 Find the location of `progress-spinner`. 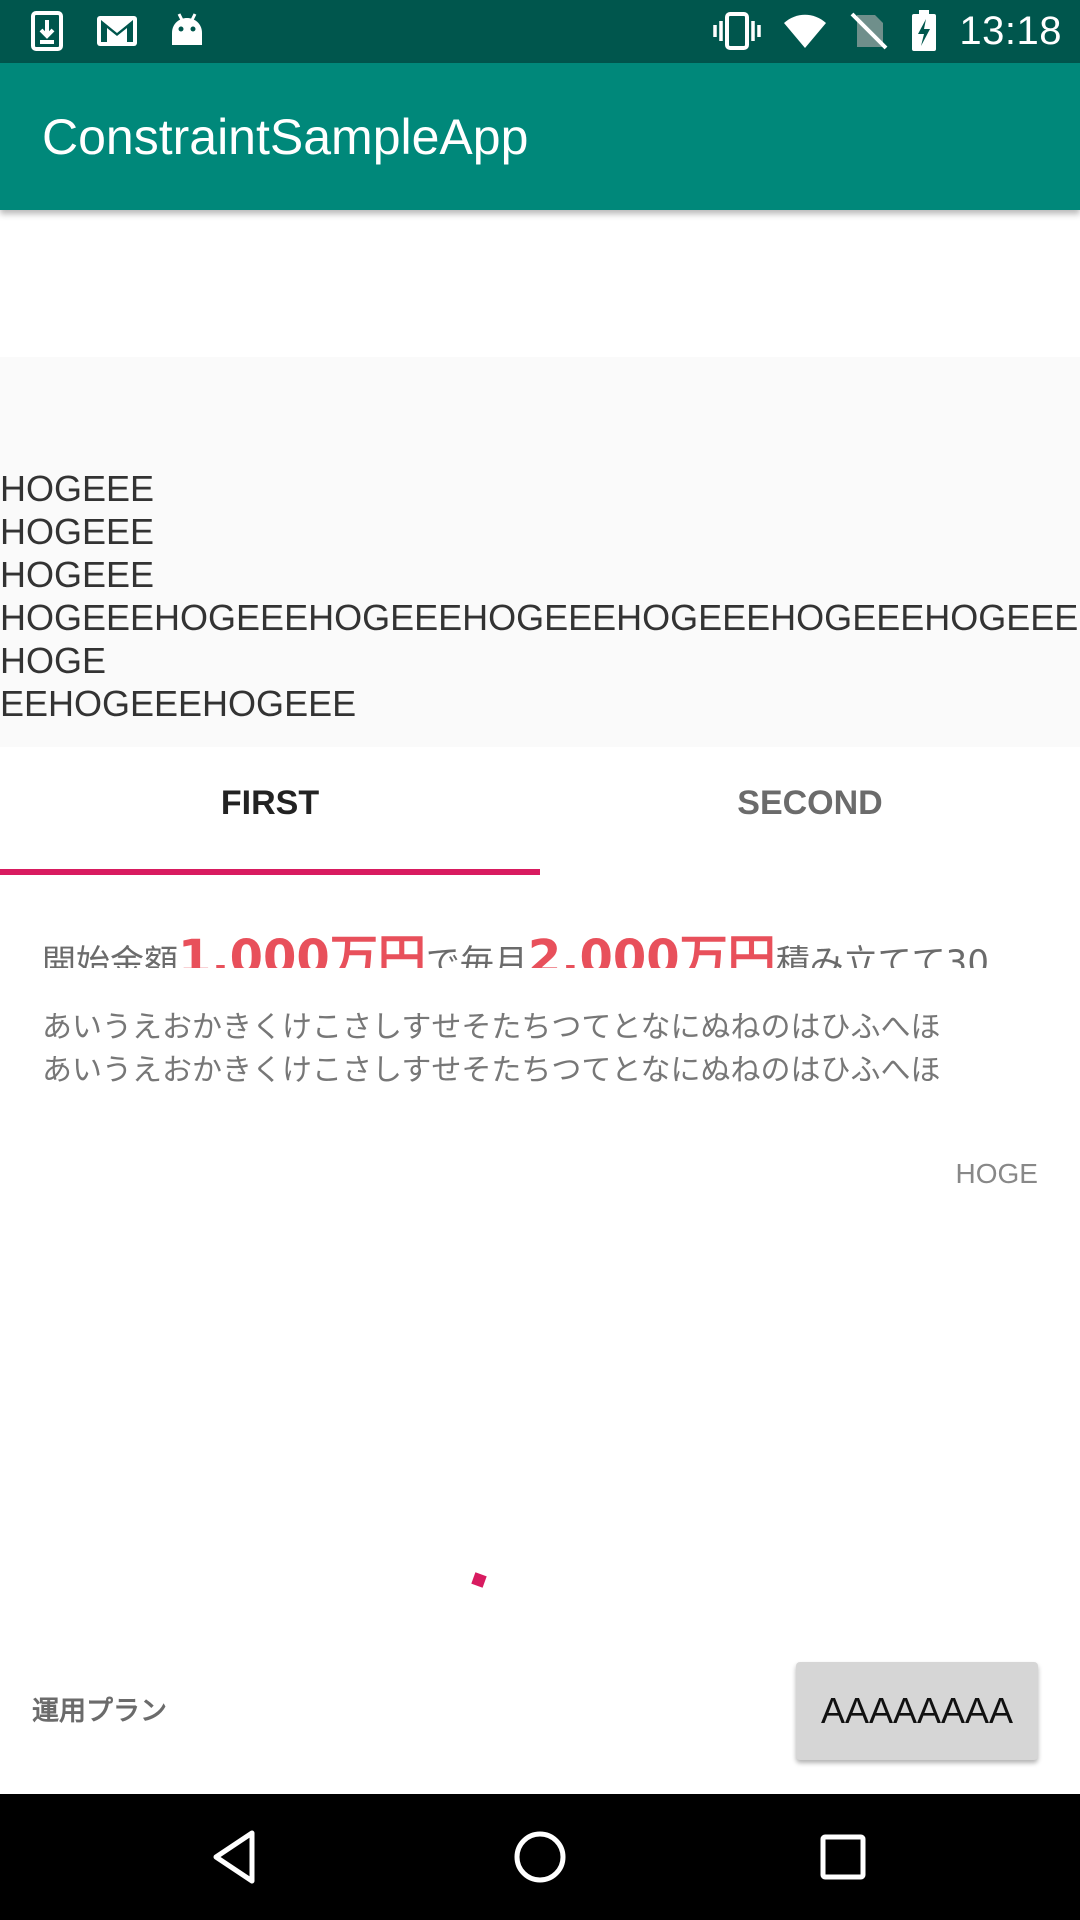

progress-spinner is located at coordinates (479, 1580).